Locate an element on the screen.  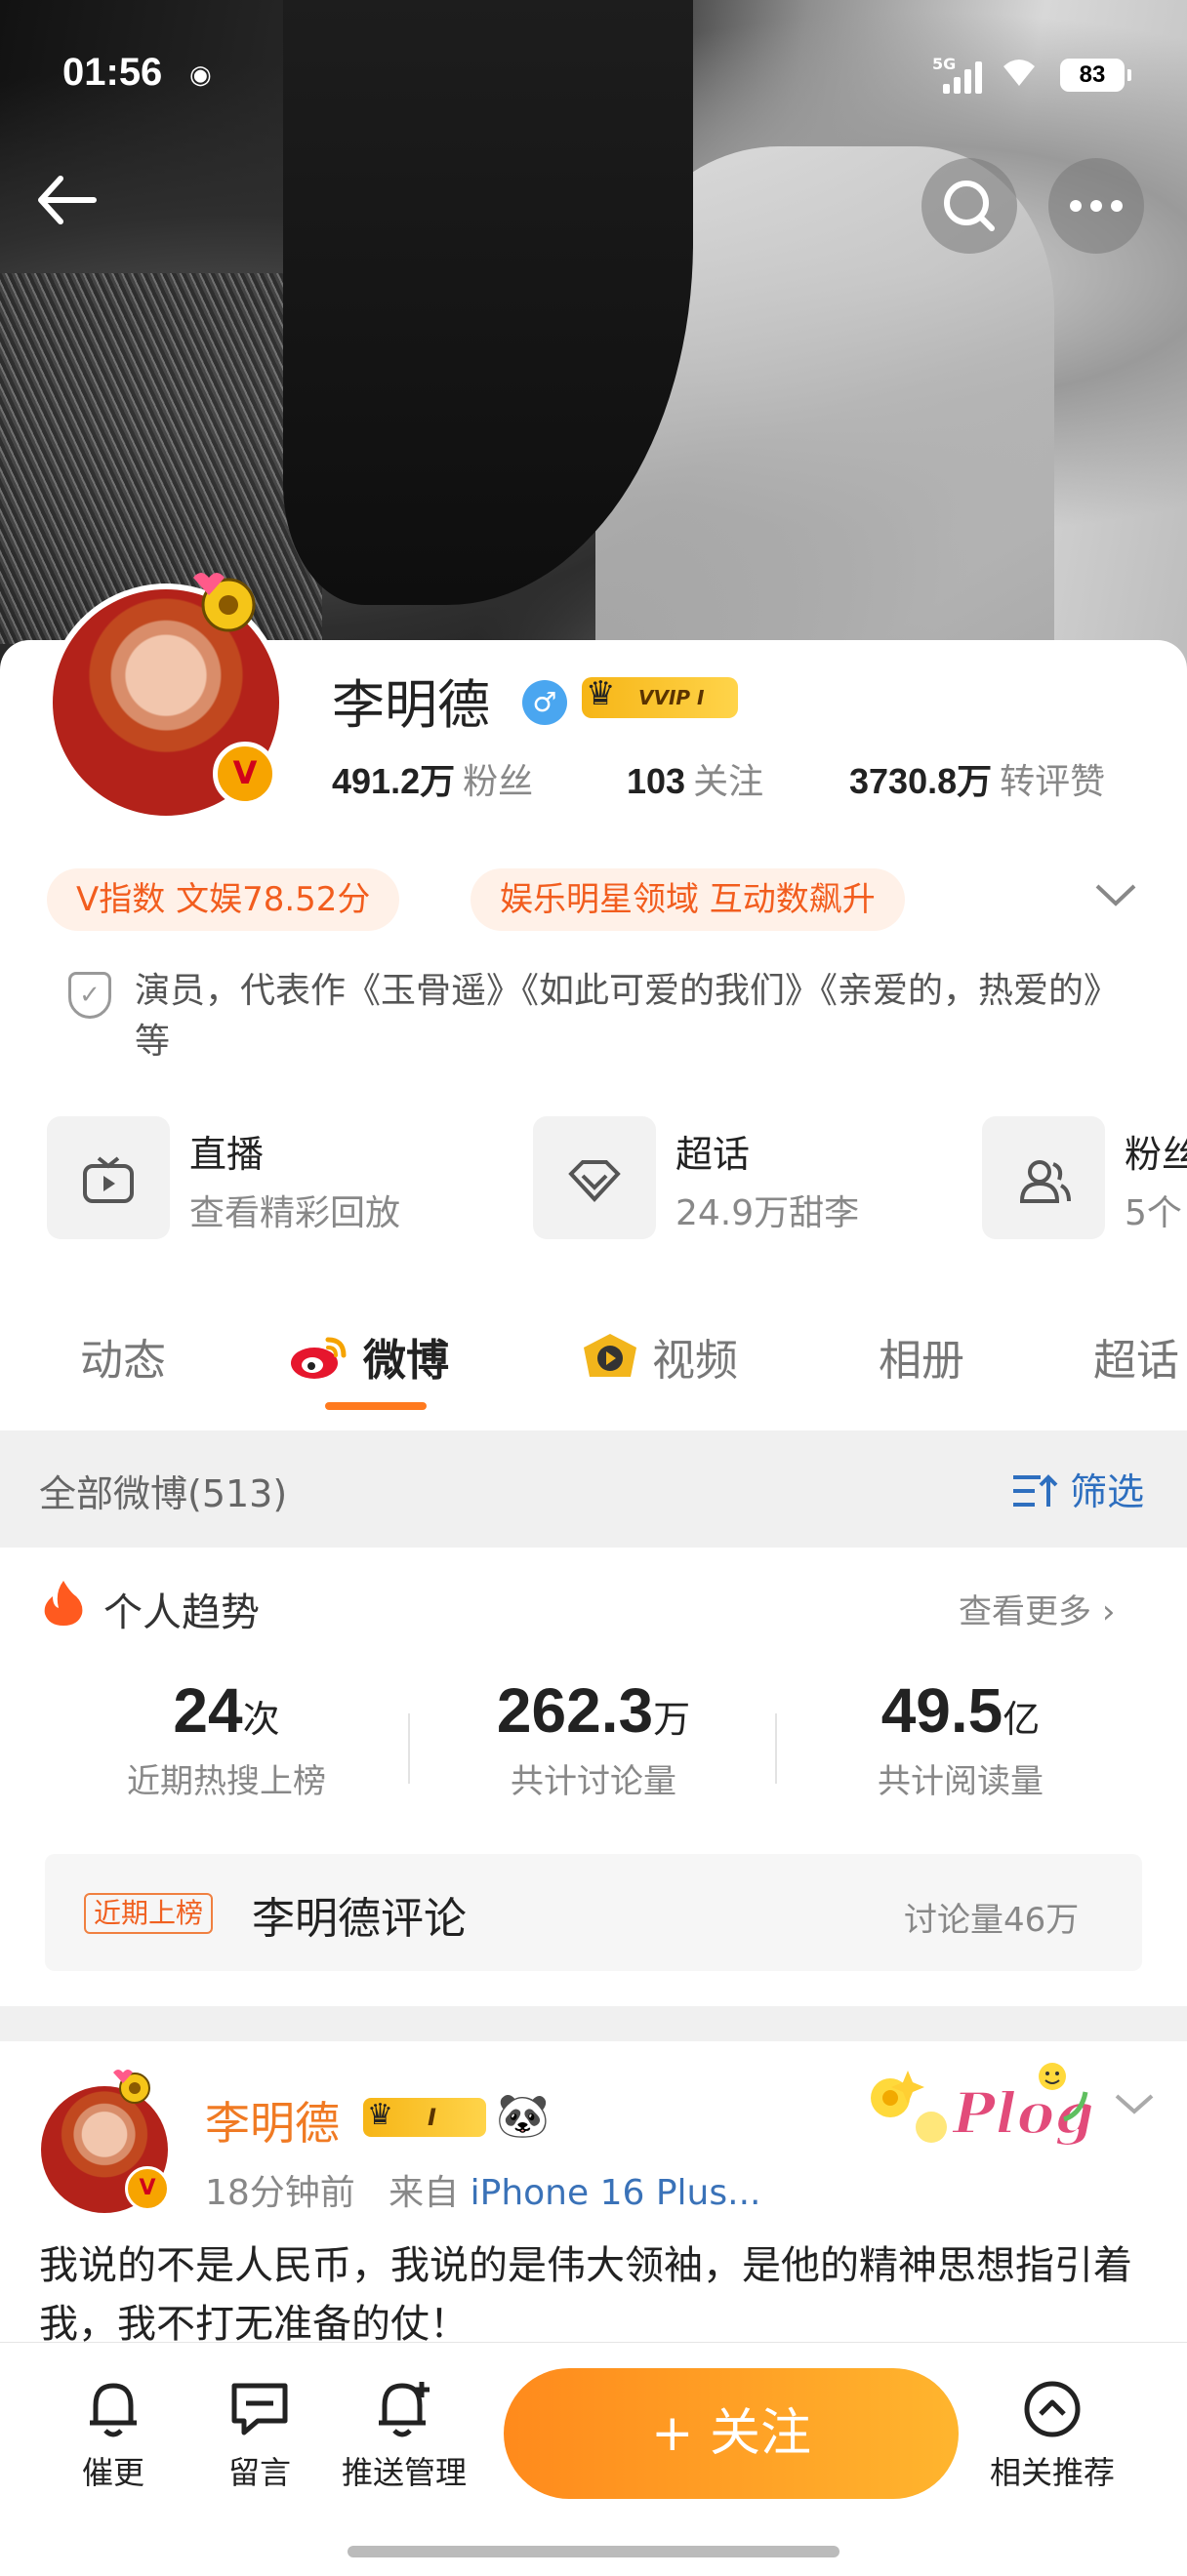
post-time: 18分钟前 is located at coordinates (280, 2193).